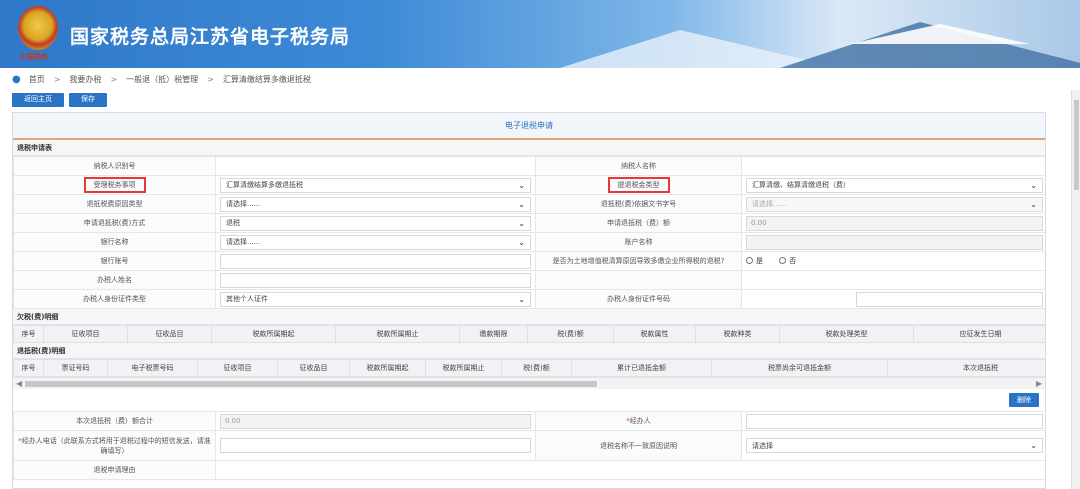  Describe the element at coordinates (114, 470) in the screenshot. I see `reason-label: 退税申请理由` at that location.